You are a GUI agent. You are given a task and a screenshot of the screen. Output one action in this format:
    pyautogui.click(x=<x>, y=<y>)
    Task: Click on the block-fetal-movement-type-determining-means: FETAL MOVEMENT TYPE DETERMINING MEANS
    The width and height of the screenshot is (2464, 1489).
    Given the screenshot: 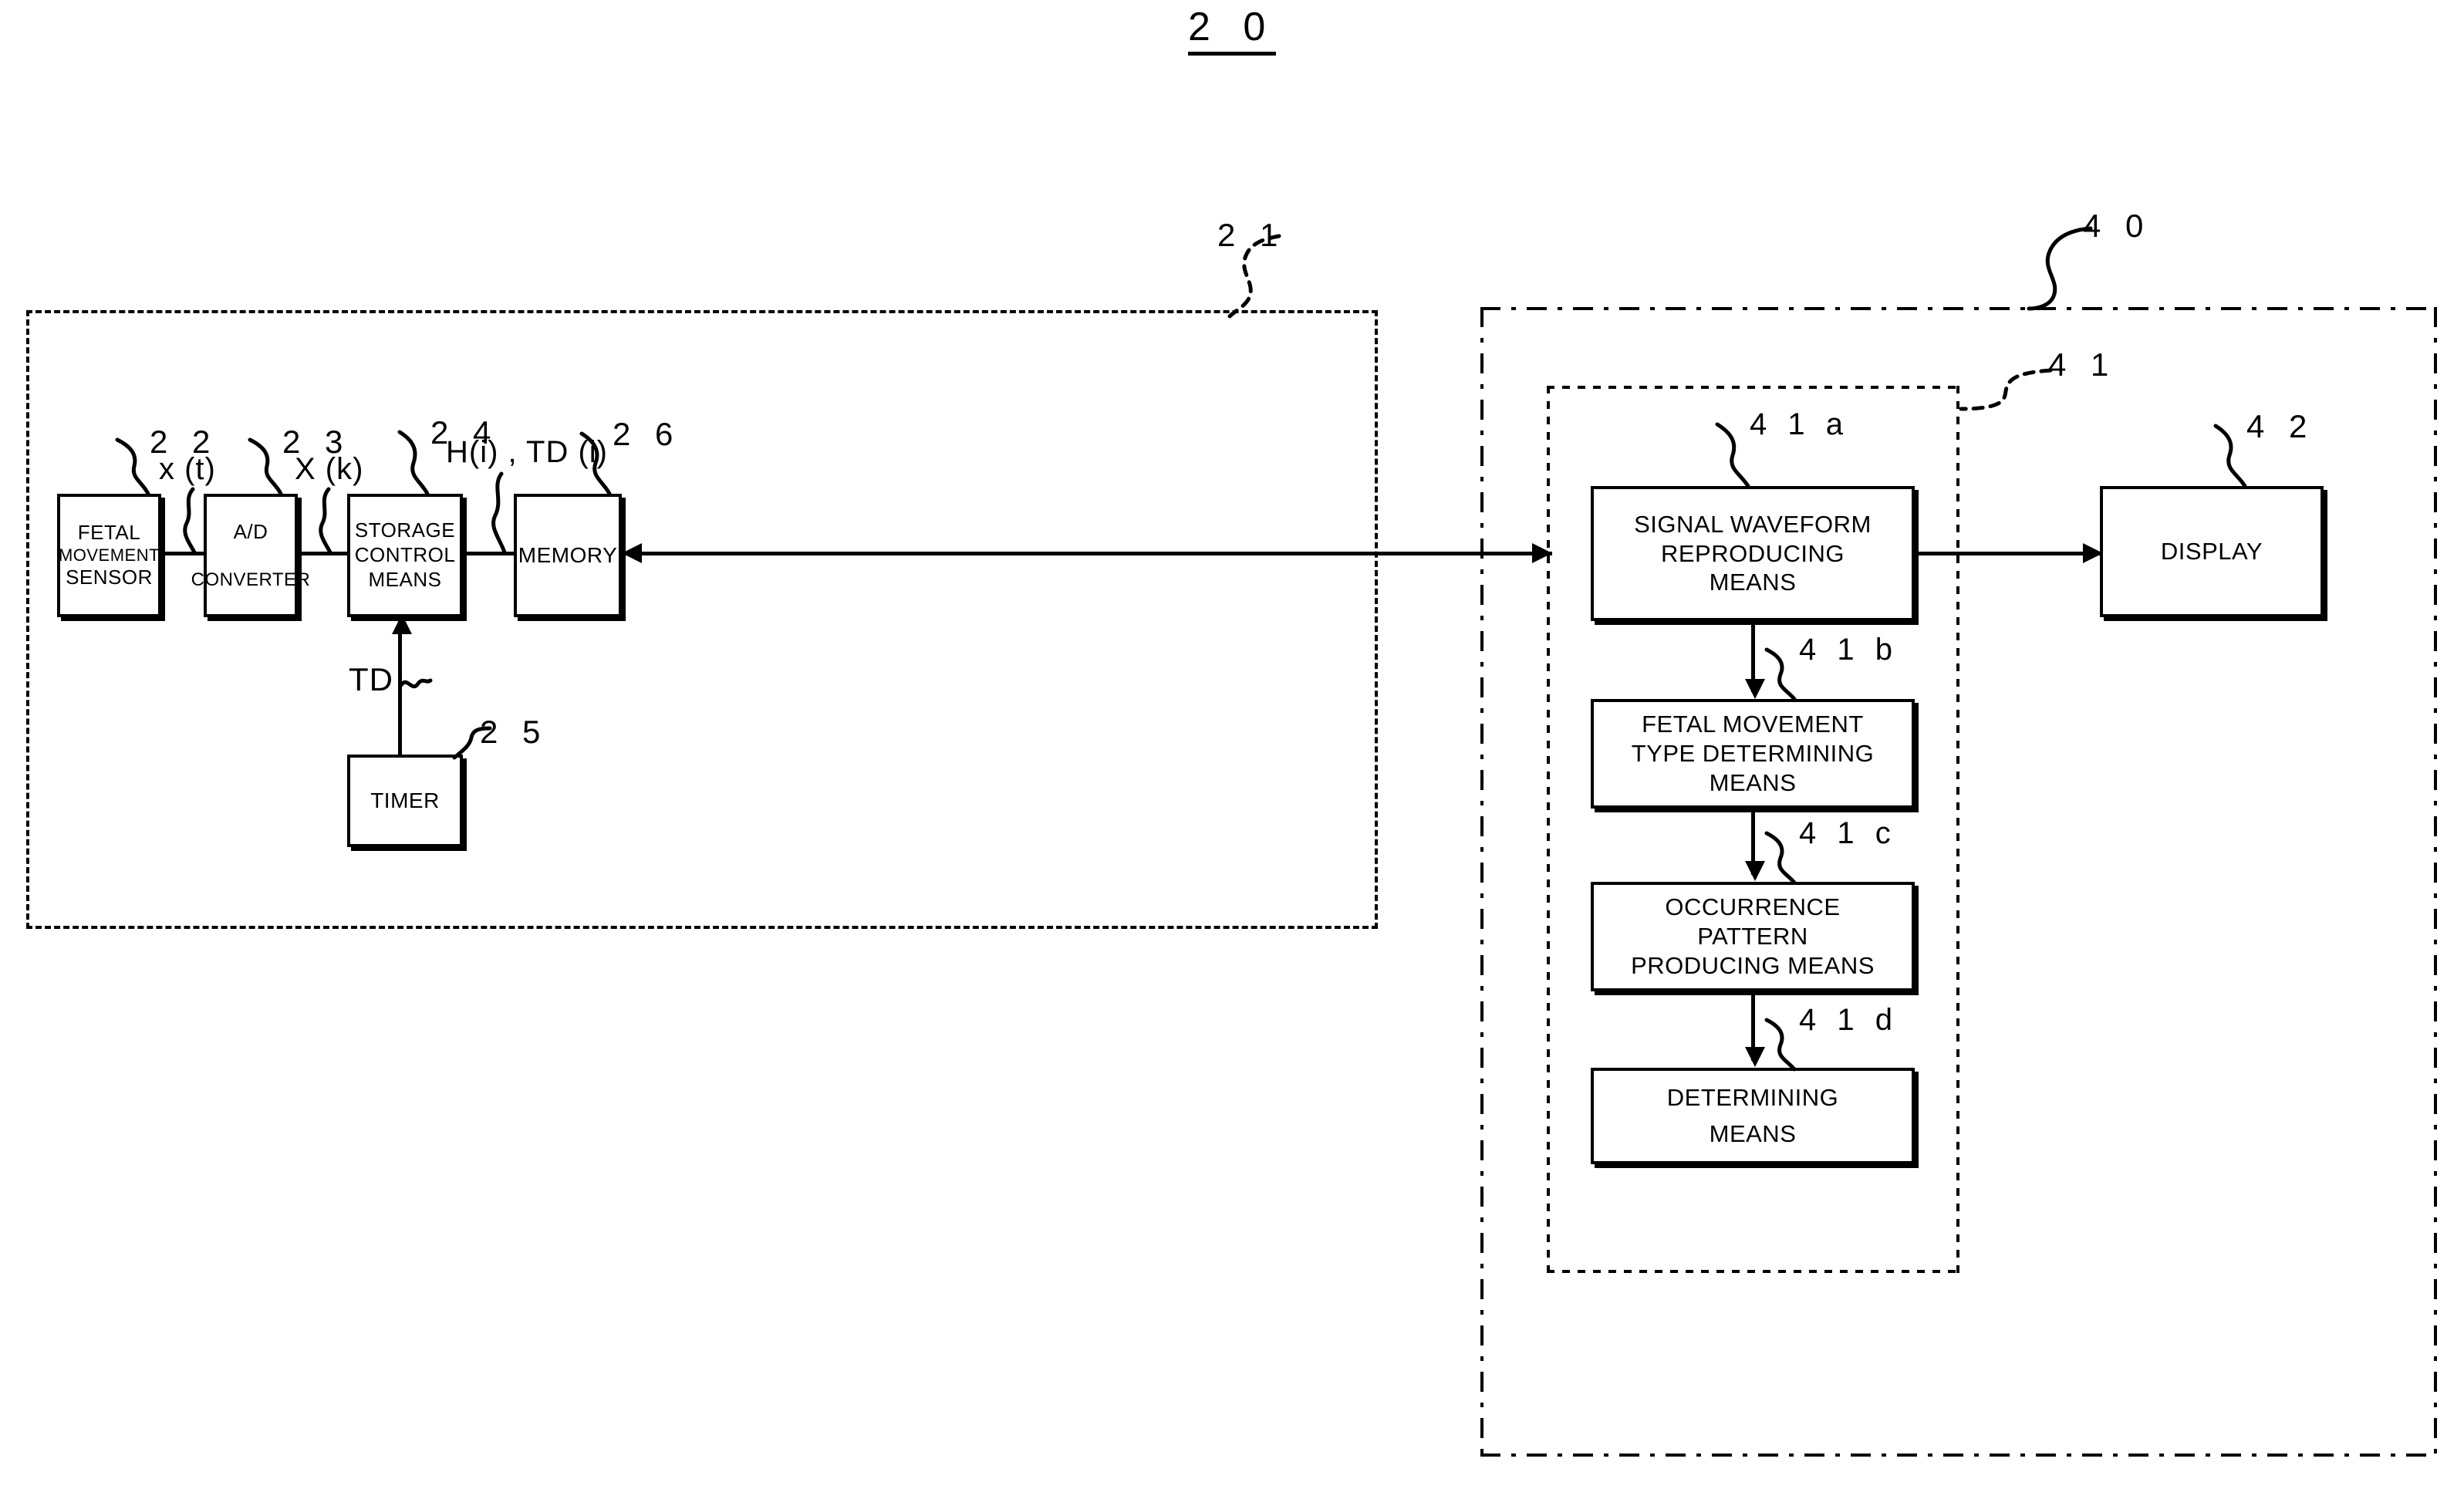 What is the action you would take?
    pyautogui.click(x=1753, y=754)
    